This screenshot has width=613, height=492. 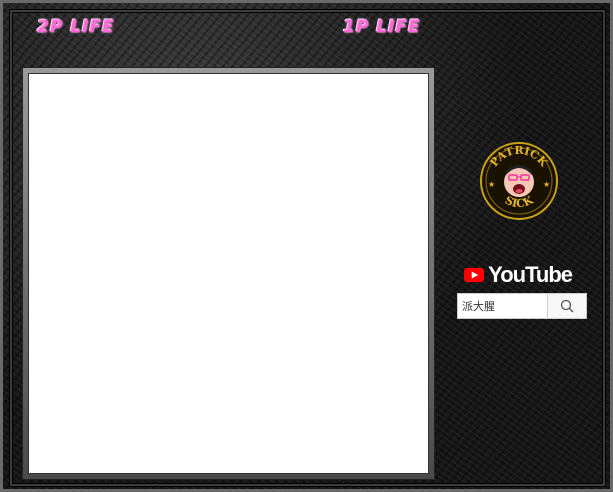 I want to click on youtube-search-input, so click(x=502, y=306).